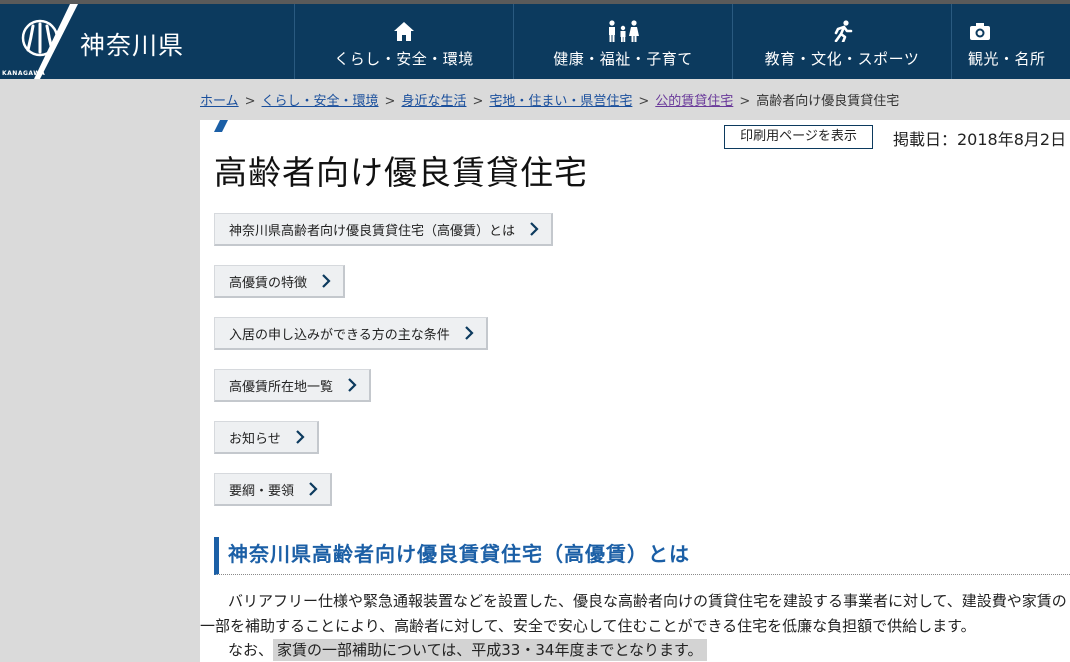 The image size is (1070, 662). I want to click on anchor-link-about: 神奈川県高齢者向け優良賃貸住宅（高優賃）とは, so click(384, 229).